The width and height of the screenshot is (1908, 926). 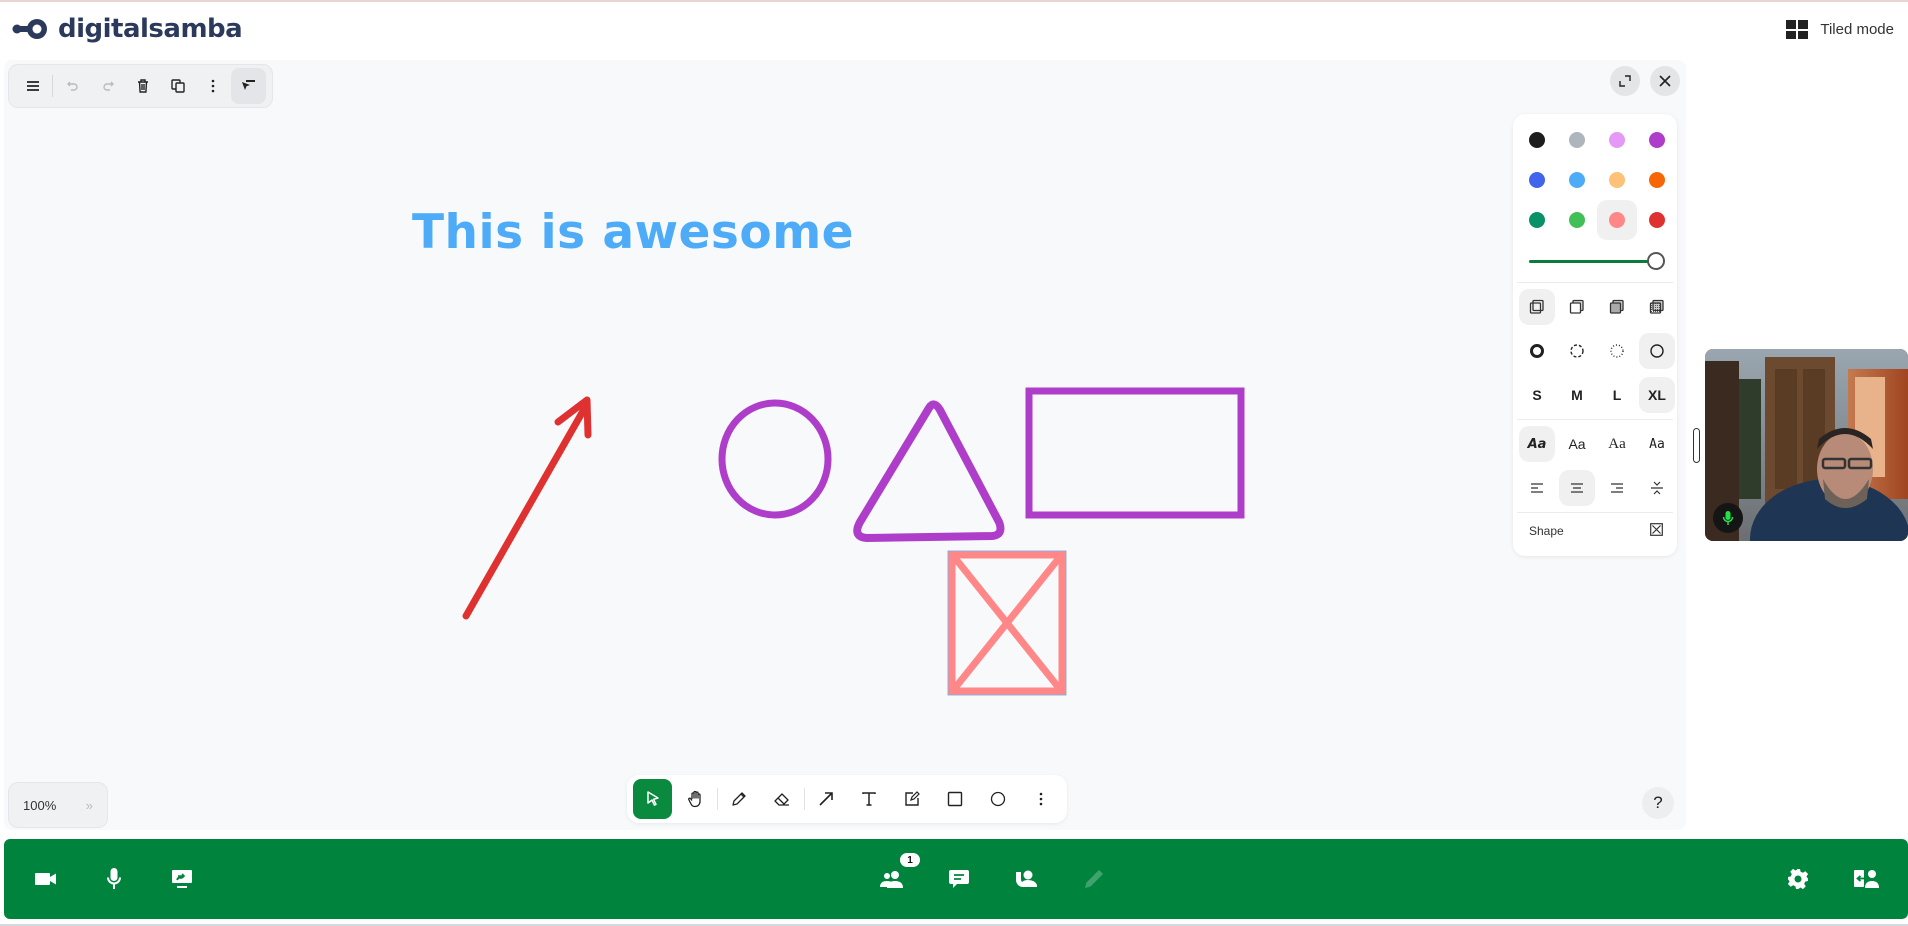 What do you see at coordinates (89, 805) in the screenshot?
I see `minimap-toggle-icon: »` at bounding box center [89, 805].